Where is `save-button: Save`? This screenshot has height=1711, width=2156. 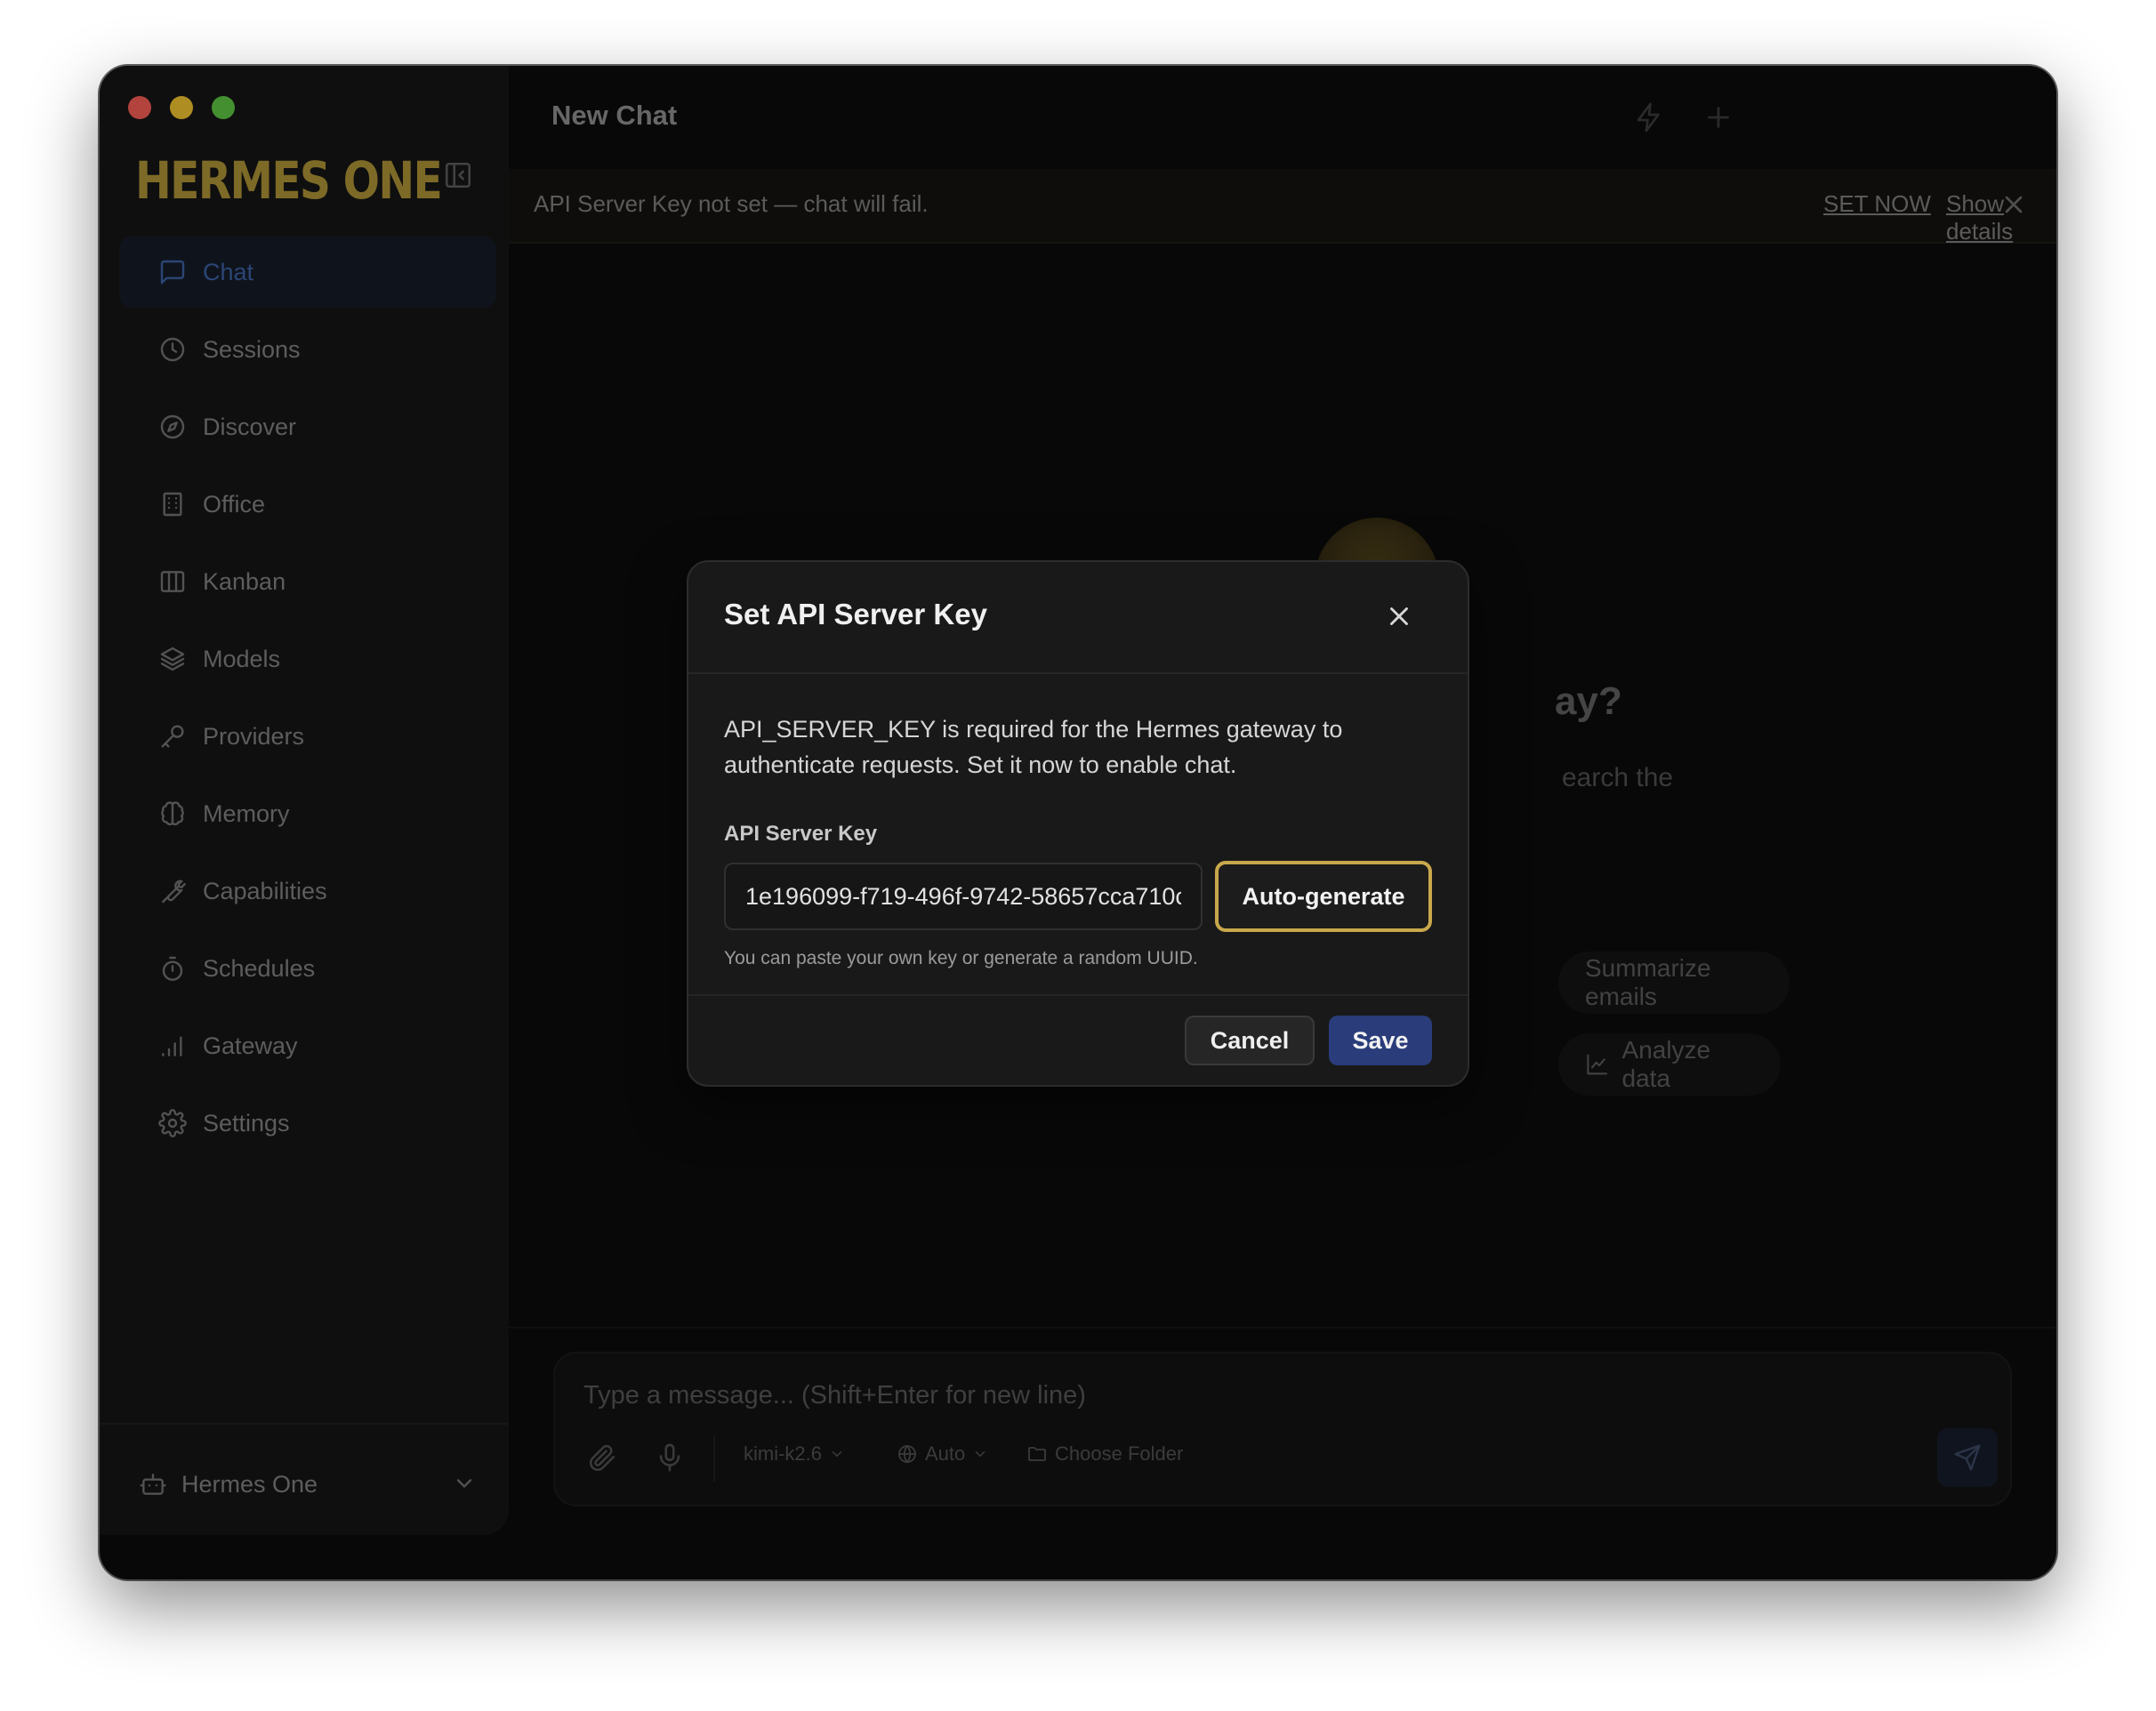
save-button: Save is located at coordinates (1380, 1040).